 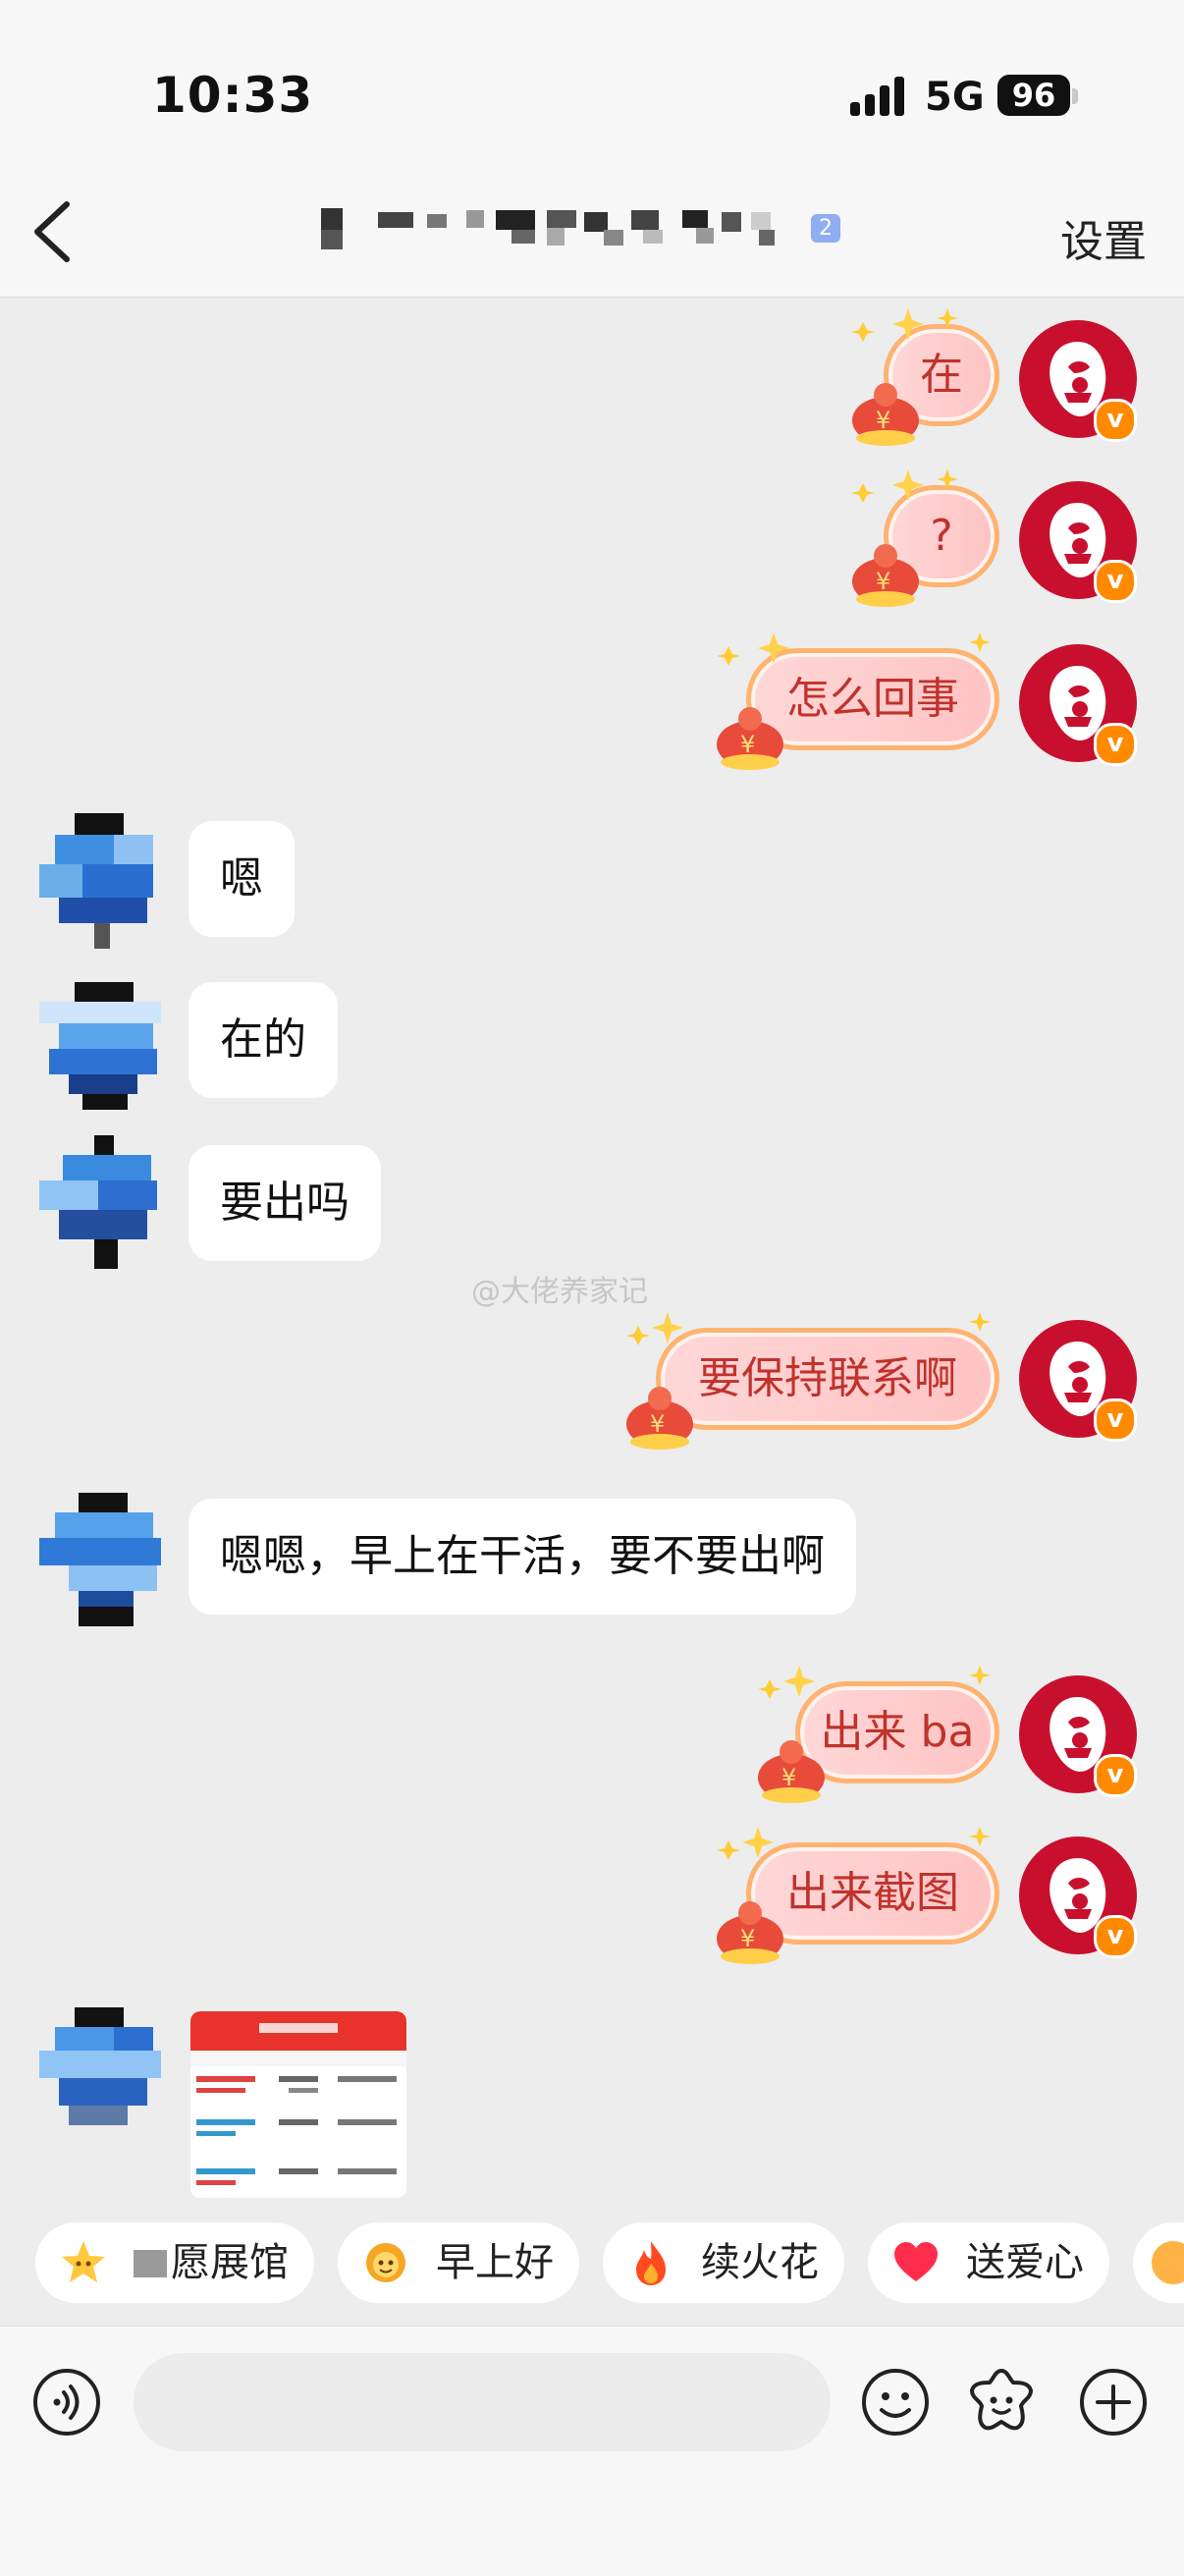 What do you see at coordinates (150, 2264) in the screenshot?
I see `mosaic-block` at bounding box center [150, 2264].